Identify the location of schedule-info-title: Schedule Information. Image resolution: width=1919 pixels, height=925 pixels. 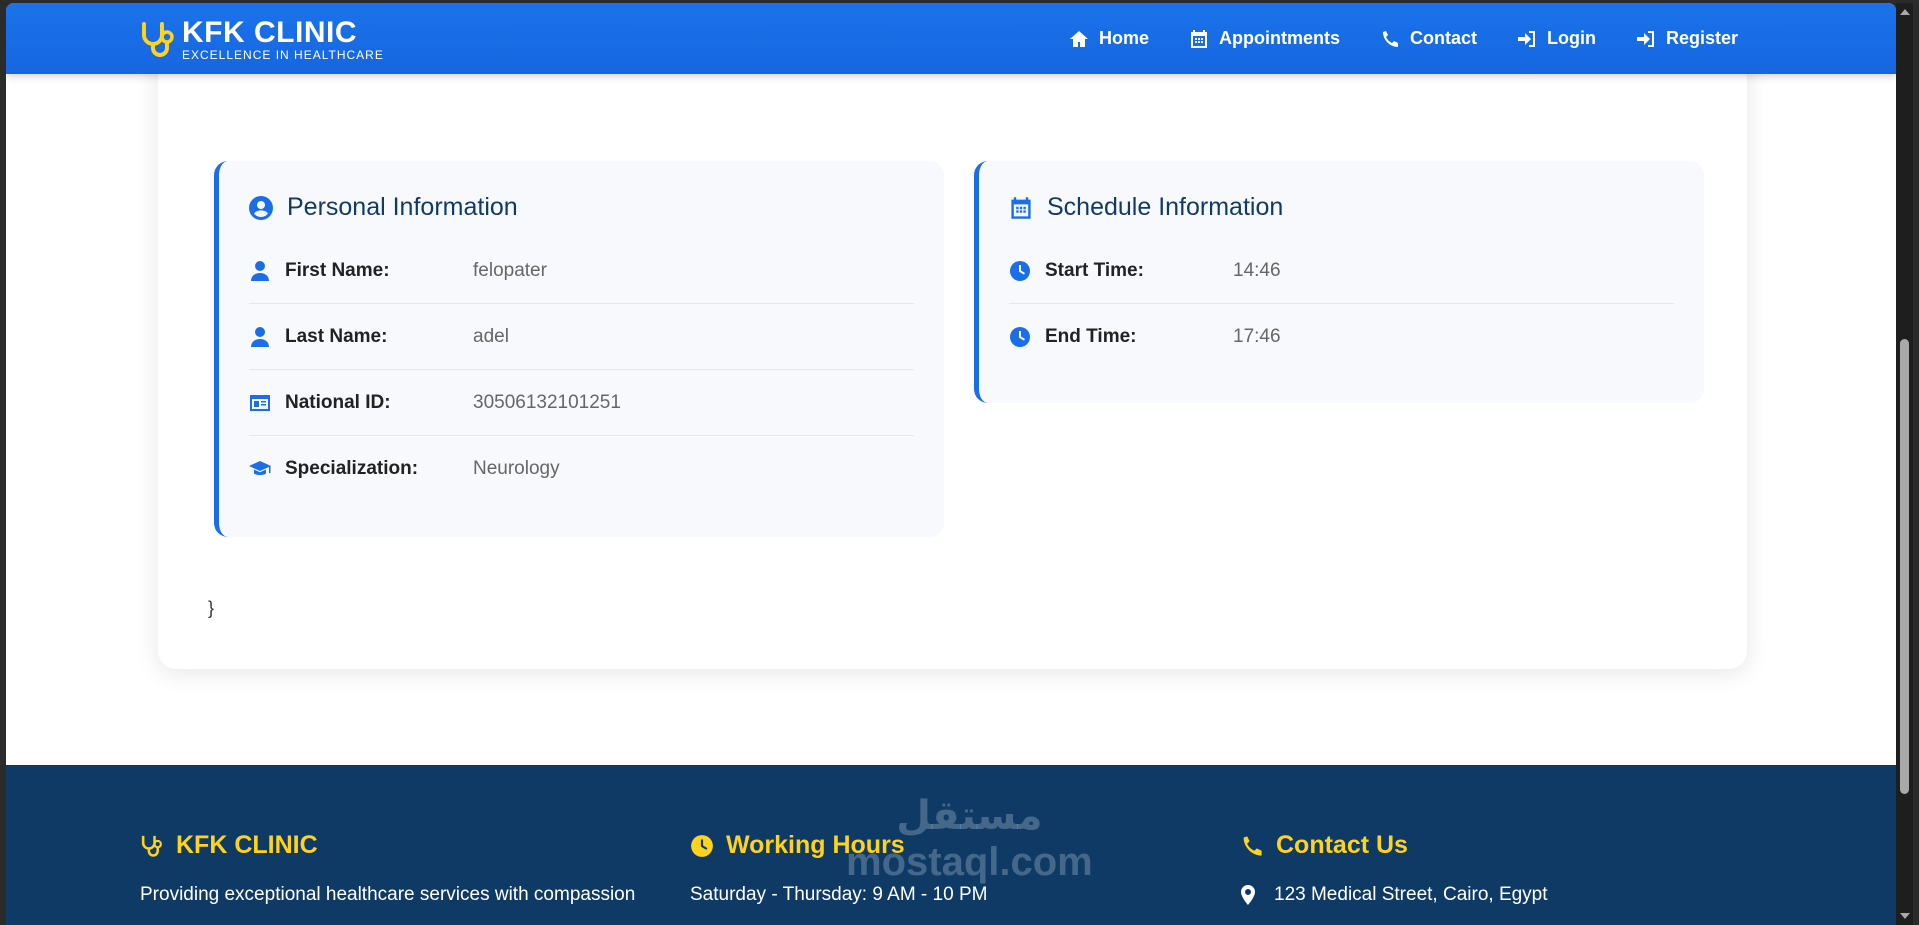
(1146, 207).